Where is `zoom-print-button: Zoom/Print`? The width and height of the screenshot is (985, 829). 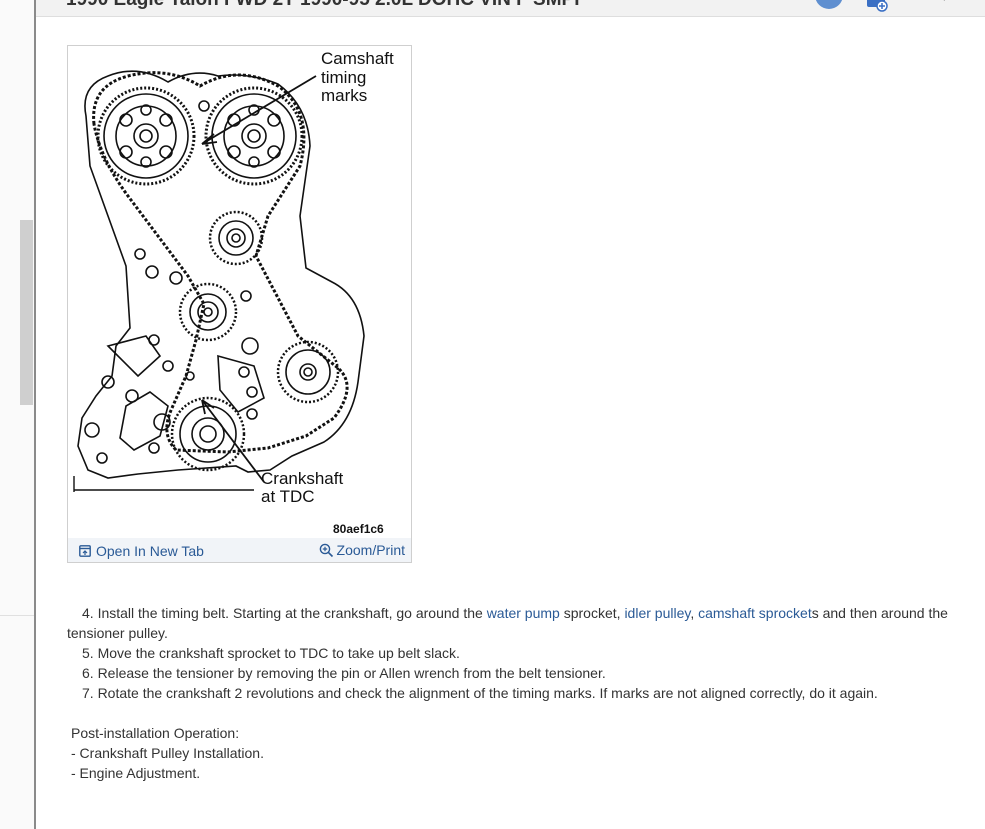 zoom-print-button: Zoom/Print is located at coordinates (362, 550).